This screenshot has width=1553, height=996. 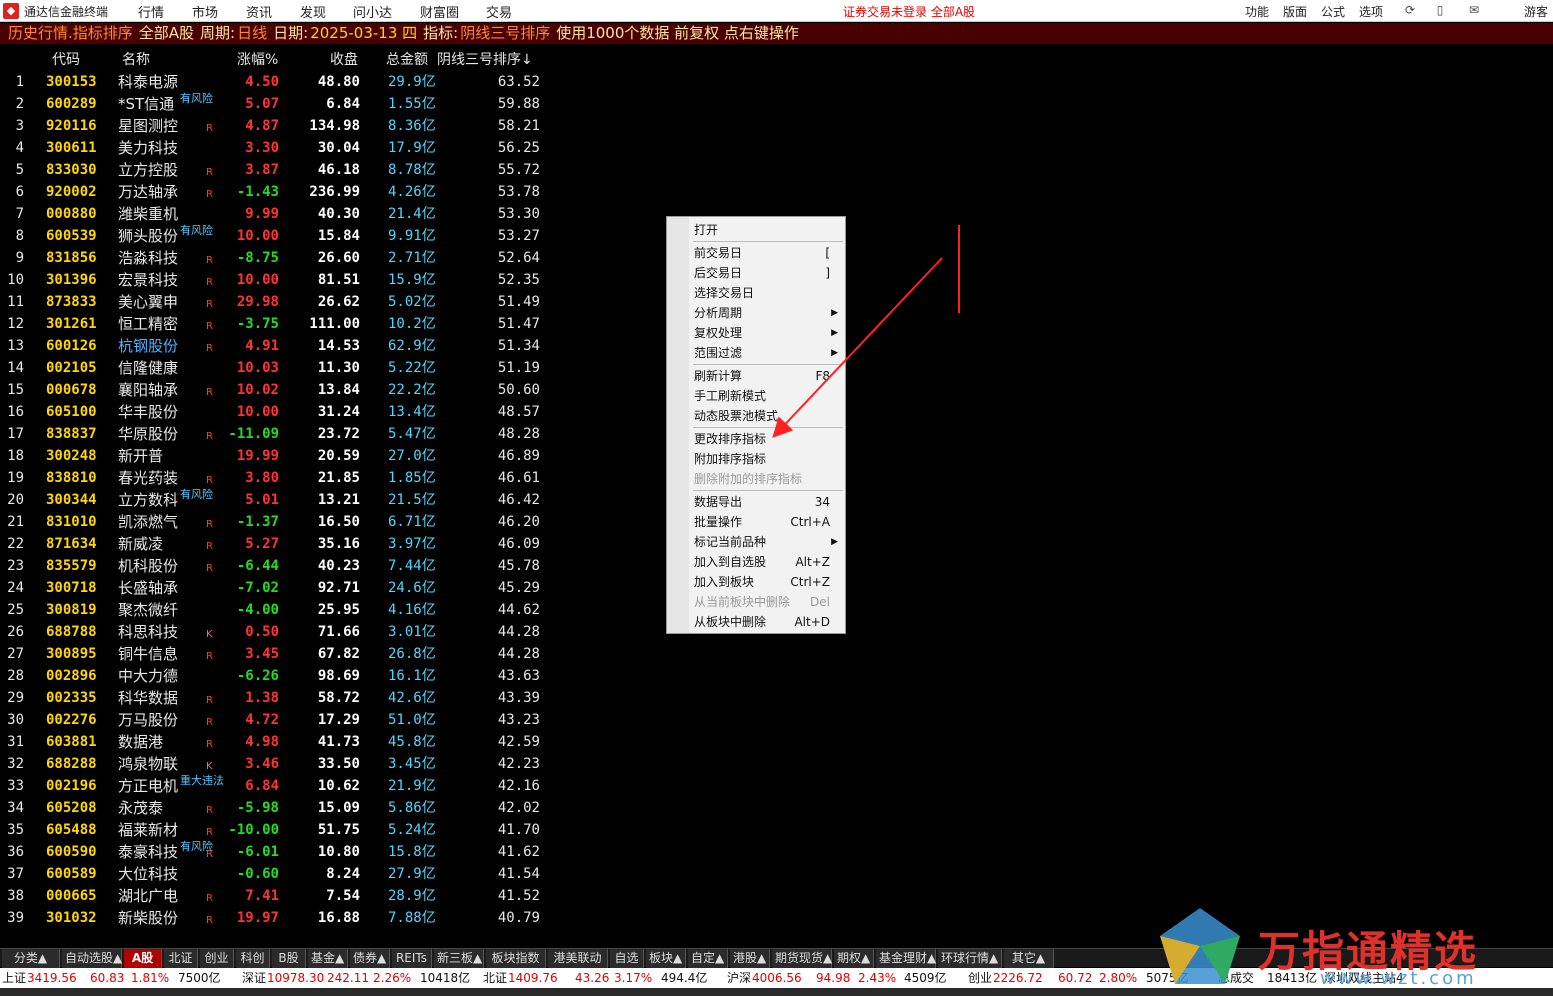 What do you see at coordinates (280, 346) in the screenshot?
I see `table-row: 13 600126 杭钢股份 R 4.91 14.53 62.9亿 51.34` at bounding box center [280, 346].